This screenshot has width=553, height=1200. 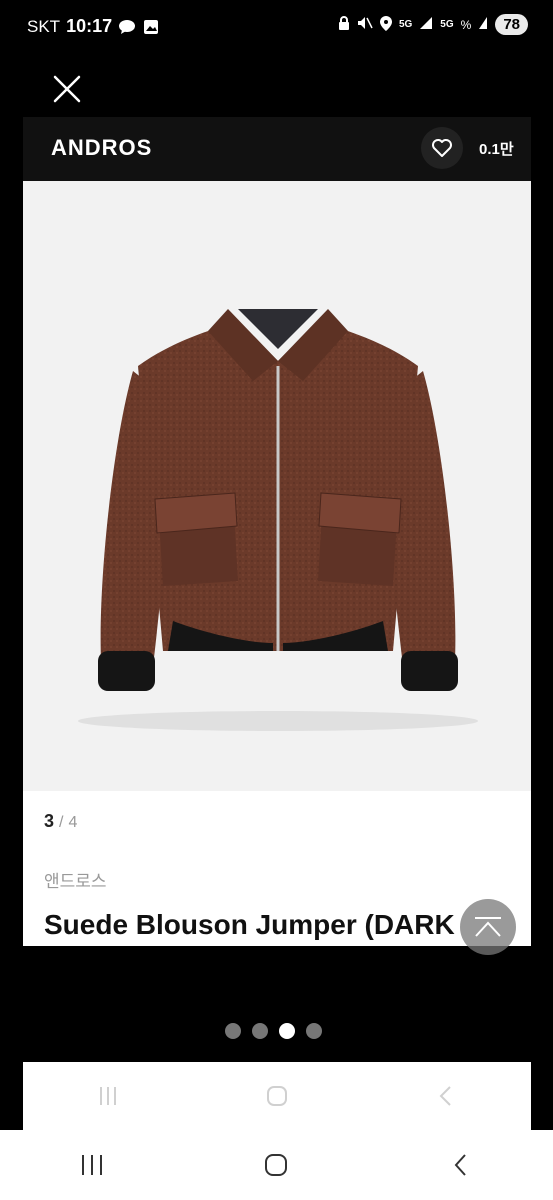 What do you see at coordinates (249, 924) in the screenshot?
I see `product-title: Suede Blouson Jumper (DARK` at bounding box center [249, 924].